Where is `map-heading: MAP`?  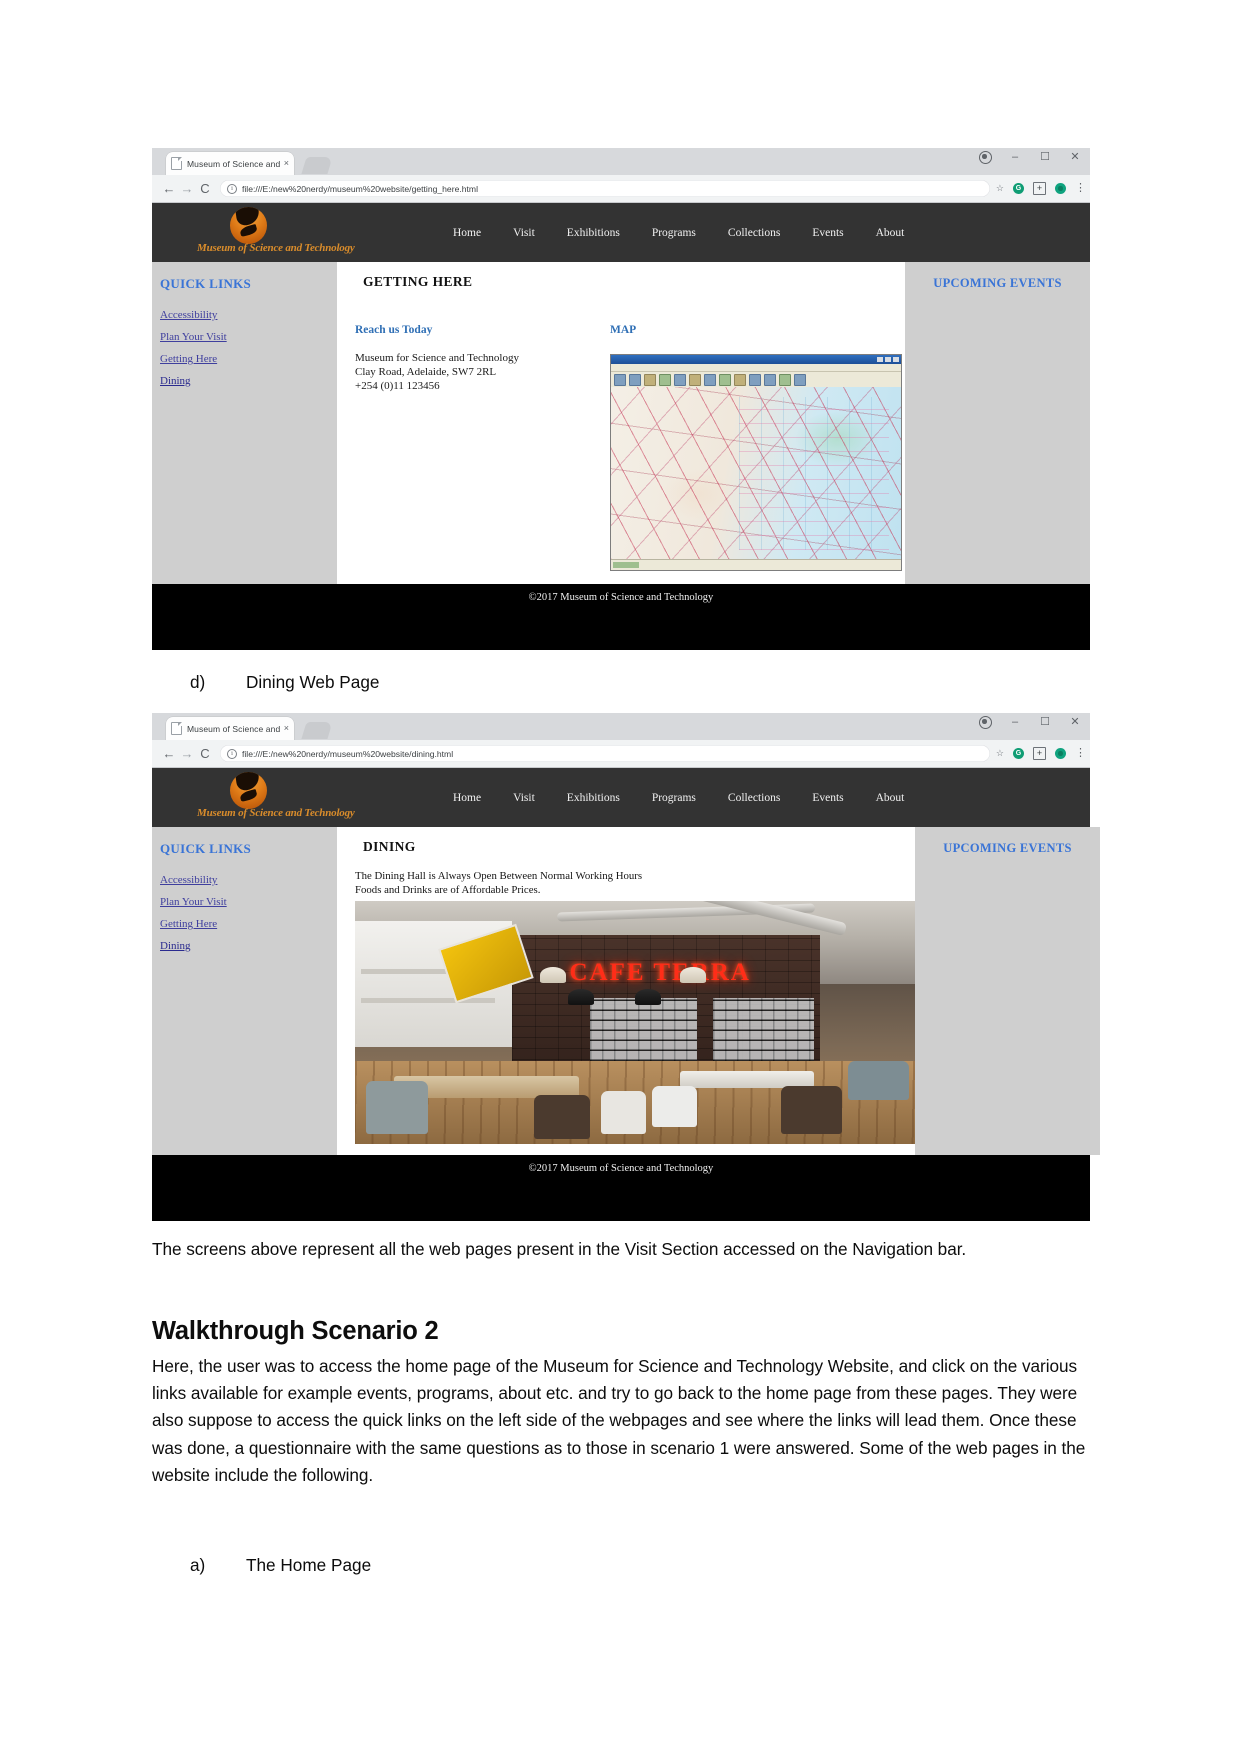 map-heading: MAP is located at coordinates (623, 330).